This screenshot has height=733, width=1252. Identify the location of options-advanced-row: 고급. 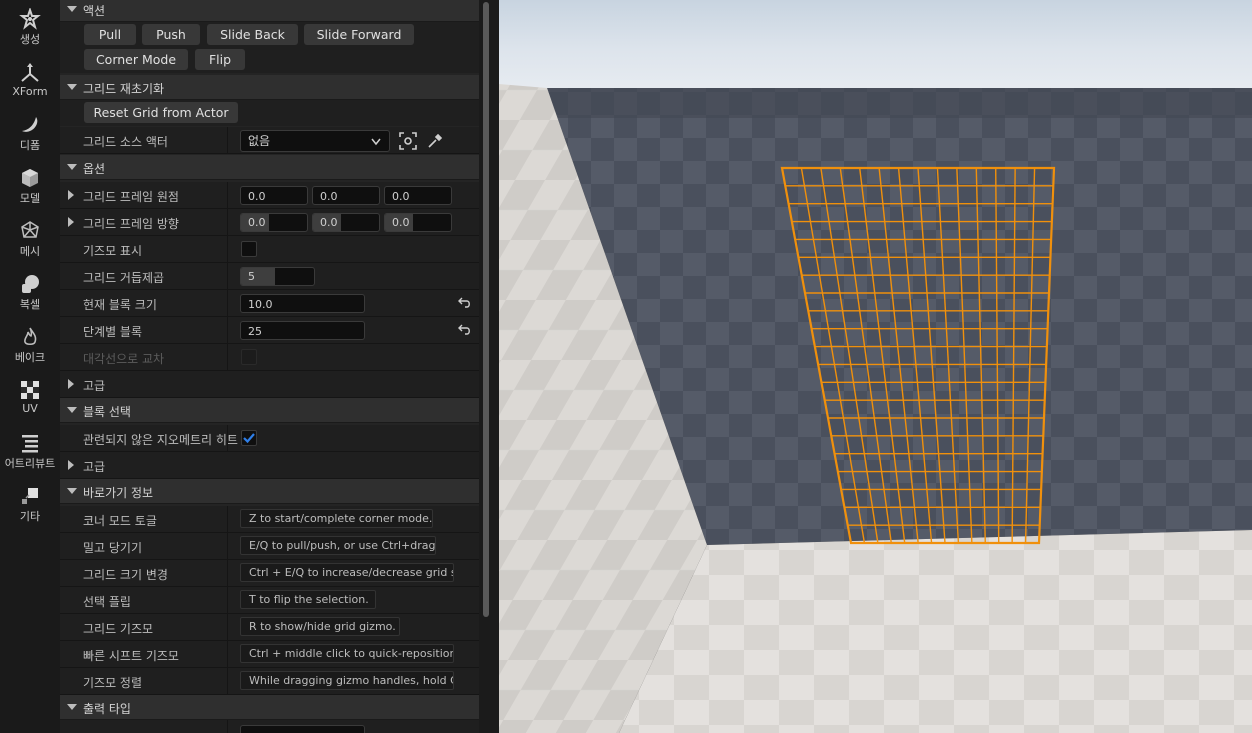
(269, 384).